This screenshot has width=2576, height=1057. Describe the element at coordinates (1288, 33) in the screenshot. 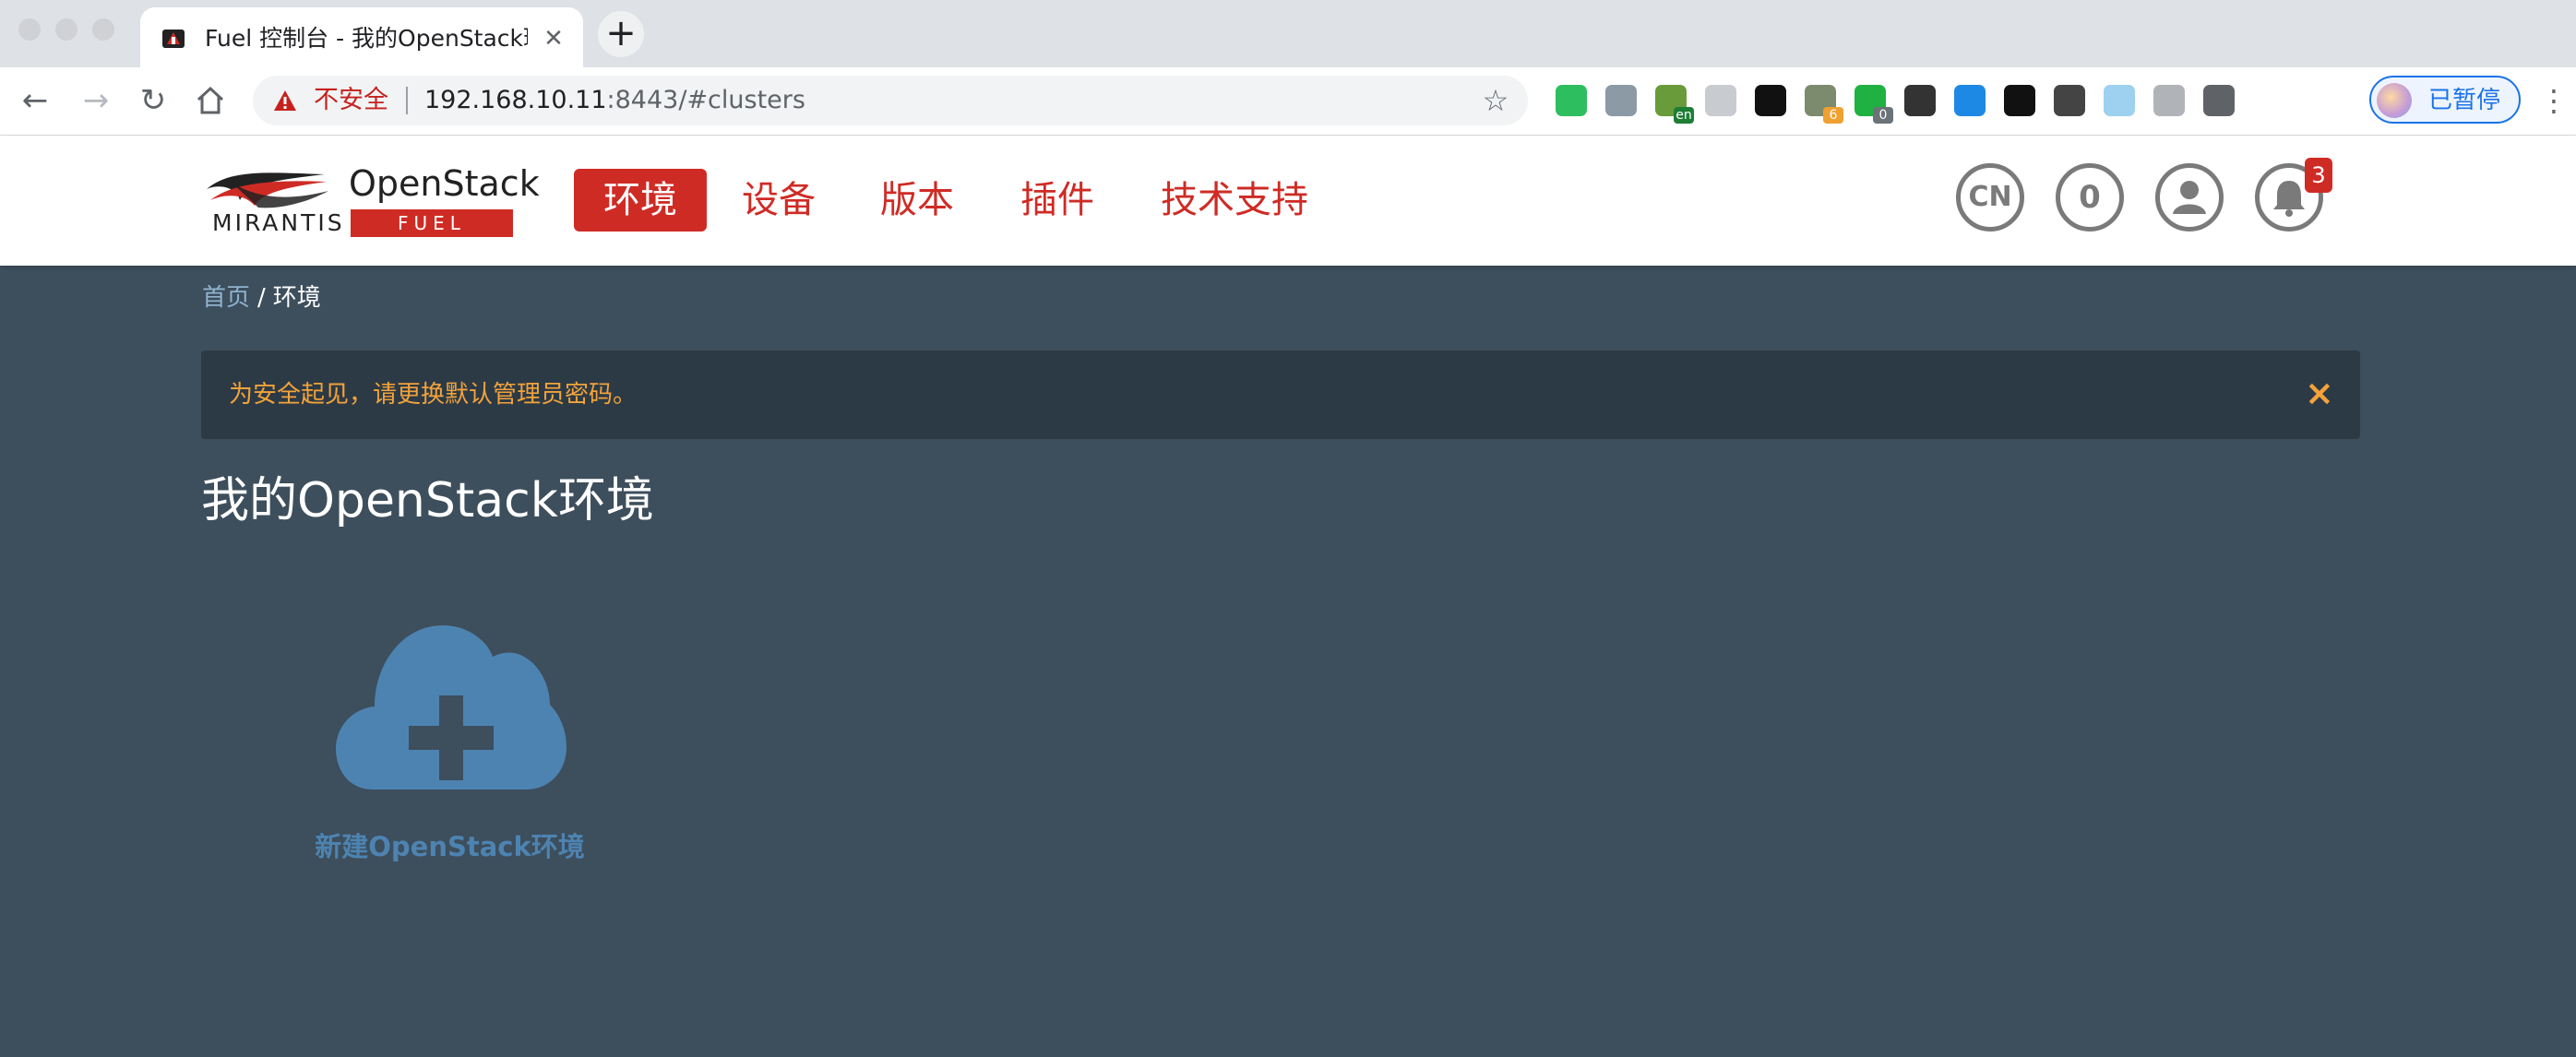

I see `browser-tab-bar: Fuel 控制台 - 我的OpenStack环 ✕ +` at that location.